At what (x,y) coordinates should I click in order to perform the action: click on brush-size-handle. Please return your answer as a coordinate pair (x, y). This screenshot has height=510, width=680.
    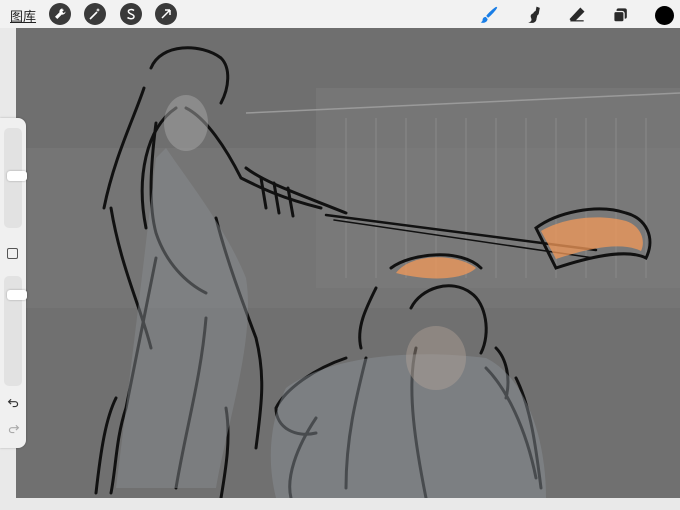
    Looking at the image, I should click on (17, 176).